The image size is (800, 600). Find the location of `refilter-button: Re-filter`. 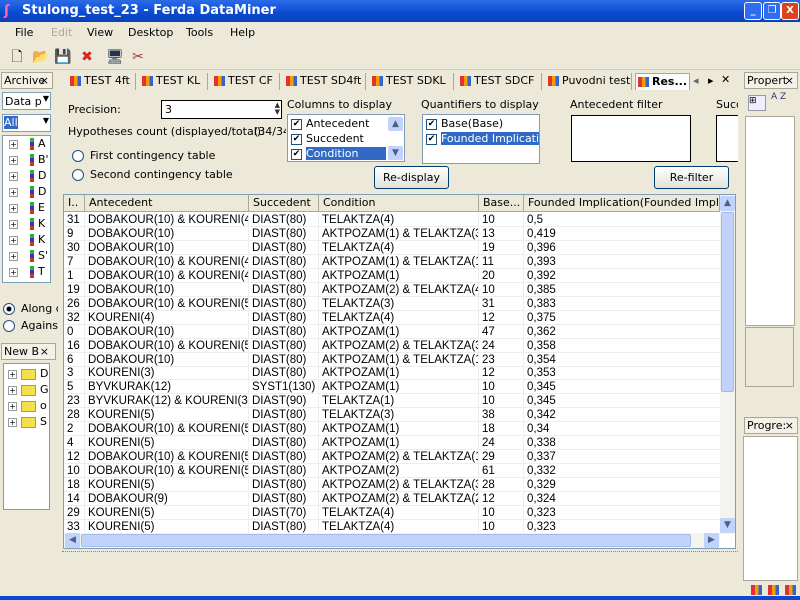

refilter-button: Re-filter is located at coordinates (691, 177).